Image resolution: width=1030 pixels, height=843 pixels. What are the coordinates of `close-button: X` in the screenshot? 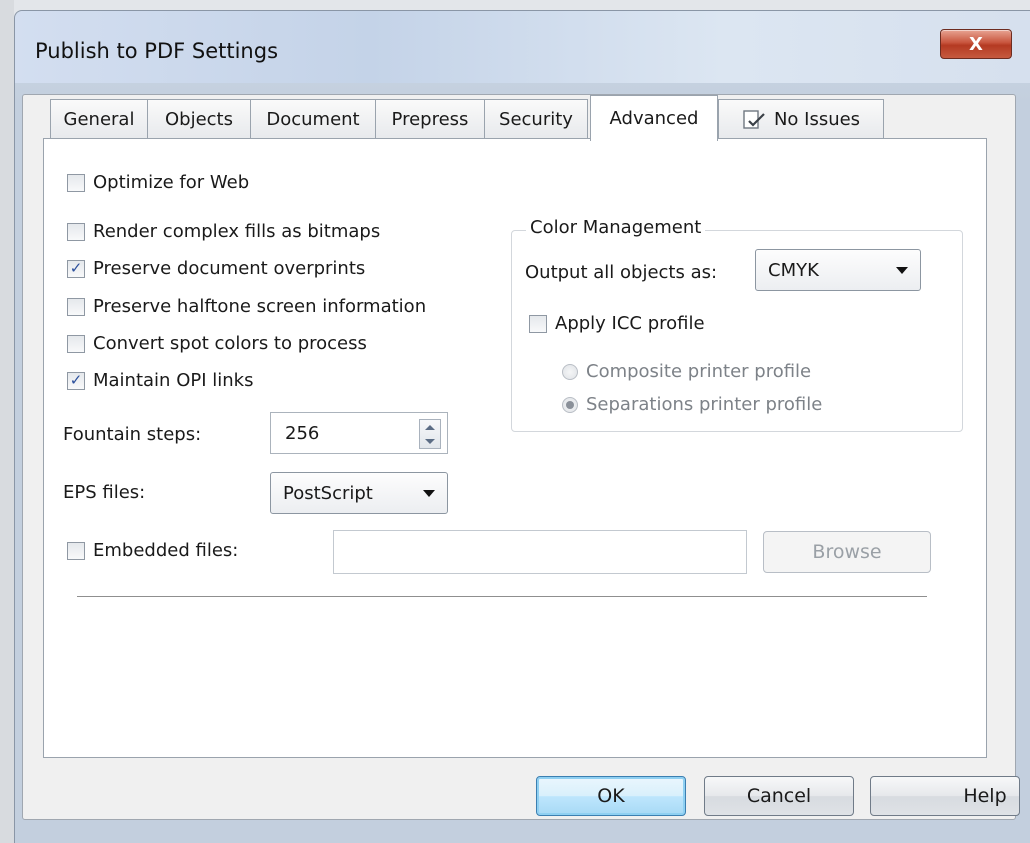 It's located at (976, 44).